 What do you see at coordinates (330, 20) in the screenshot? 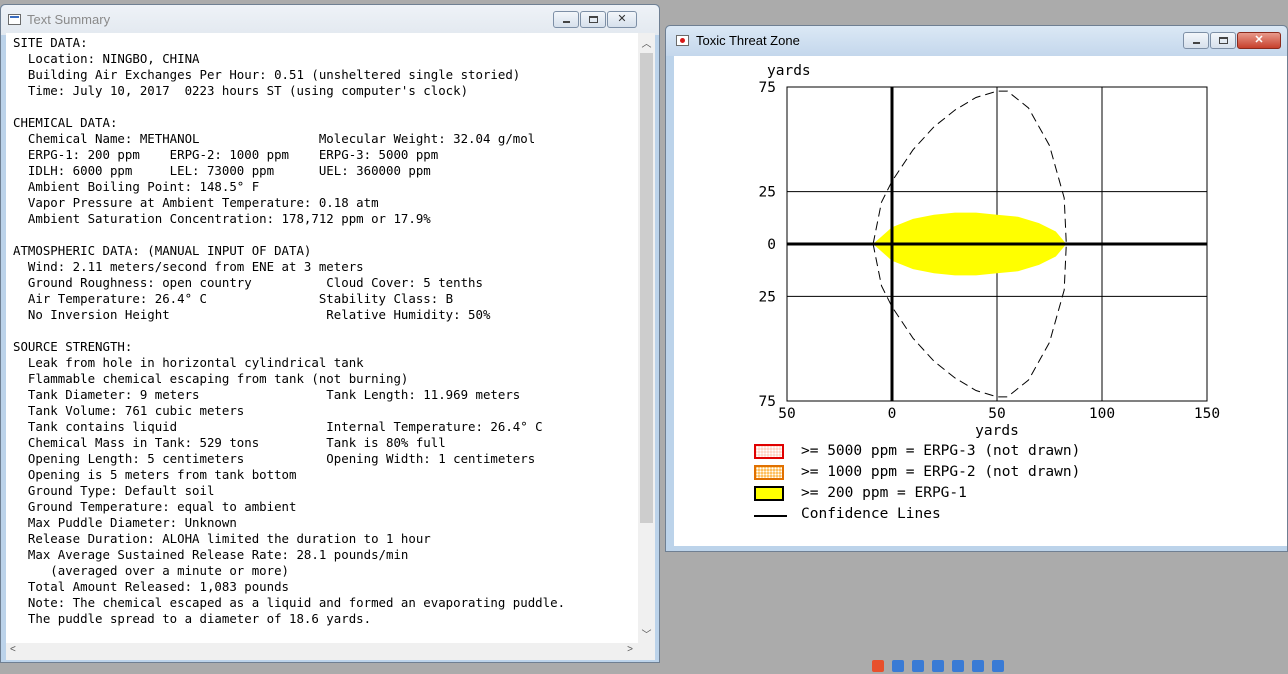
I see `text-summary-titlebar: Text Summary ✕` at bounding box center [330, 20].